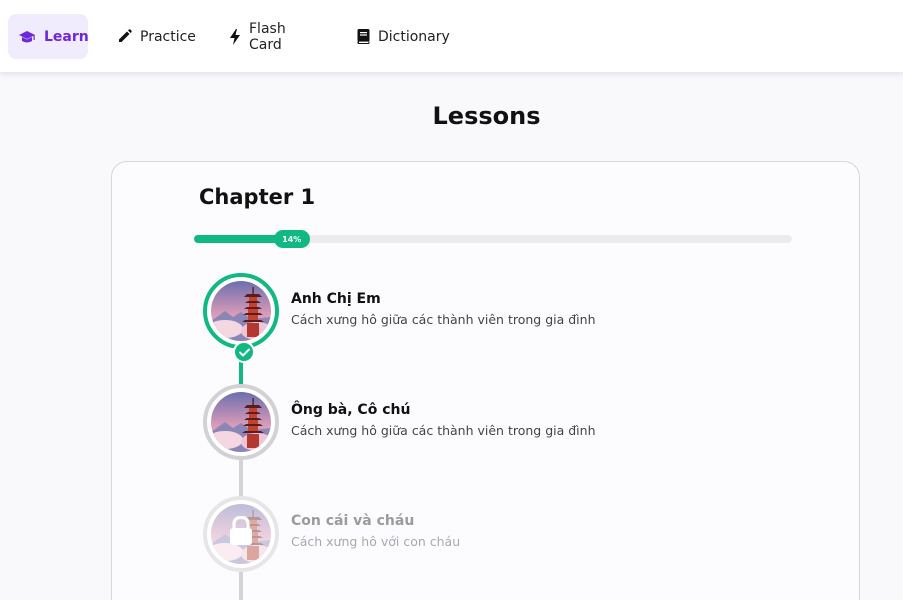 Image resolution: width=903 pixels, height=600 pixels. Describe the element at coordinates (168, 36) in the screenshot. I see `nav-practice-label: Practice` at that location.